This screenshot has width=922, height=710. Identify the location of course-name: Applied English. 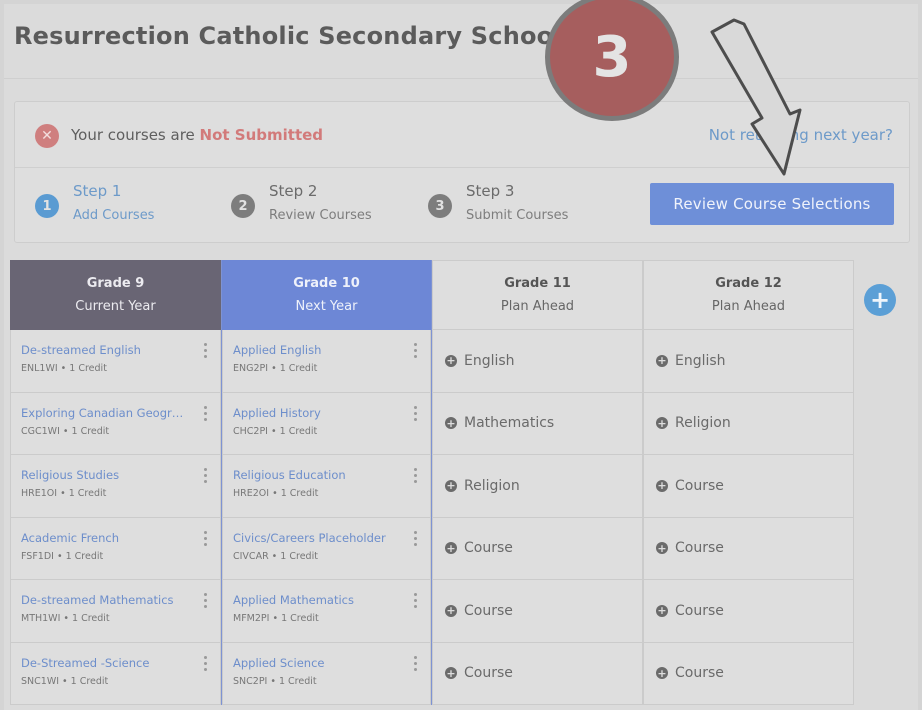
(277, 350).